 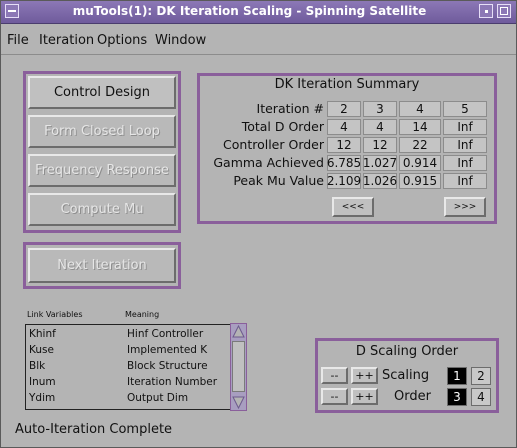 What do you see at coordinates (364, 375) in the screenshot?
I see `scaling-increment-button: ++` at bounding box center [364, 375].